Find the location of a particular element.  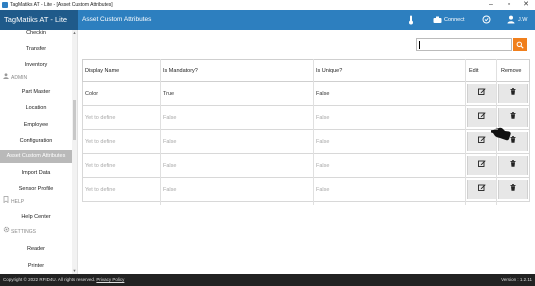

sidebar-item-transfer: Transfer is located at coordinates (36, 49).